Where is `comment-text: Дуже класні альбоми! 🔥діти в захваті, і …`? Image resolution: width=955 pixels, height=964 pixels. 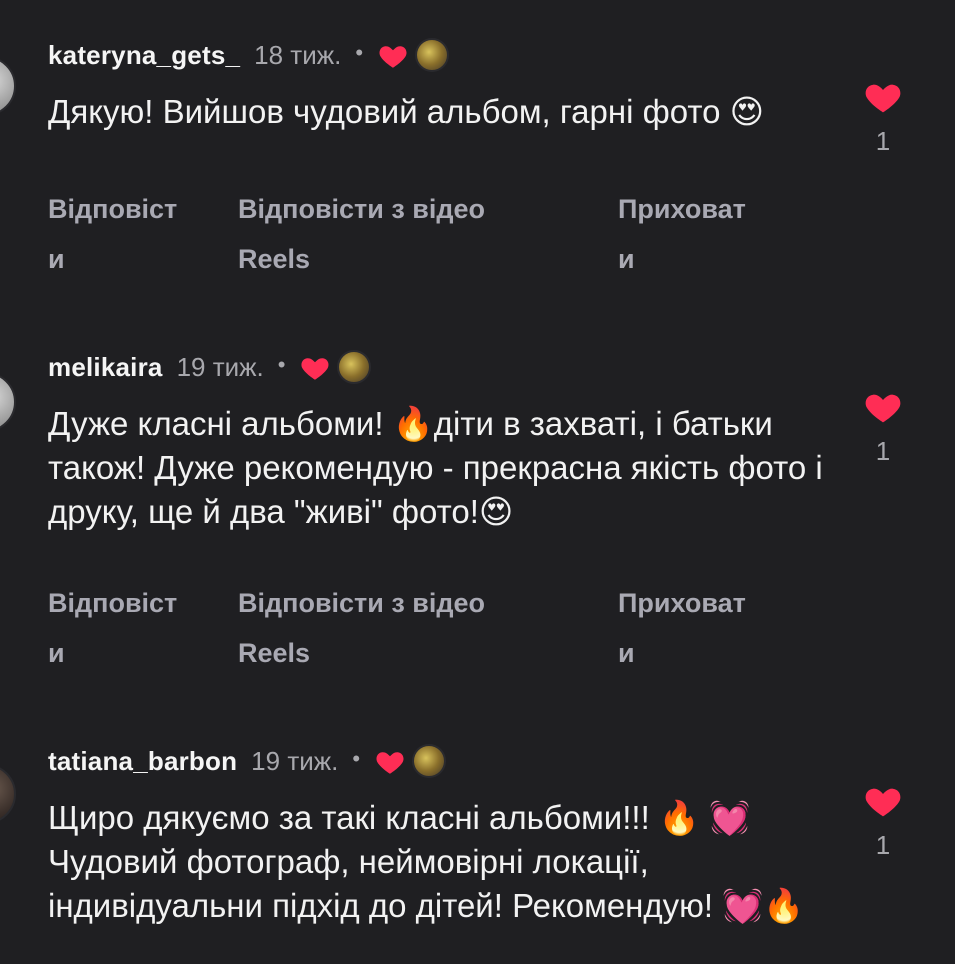 comment-text: Дуже класні альбоми! 🔥діти в захваті, і … is located at coordinates (435, 467).